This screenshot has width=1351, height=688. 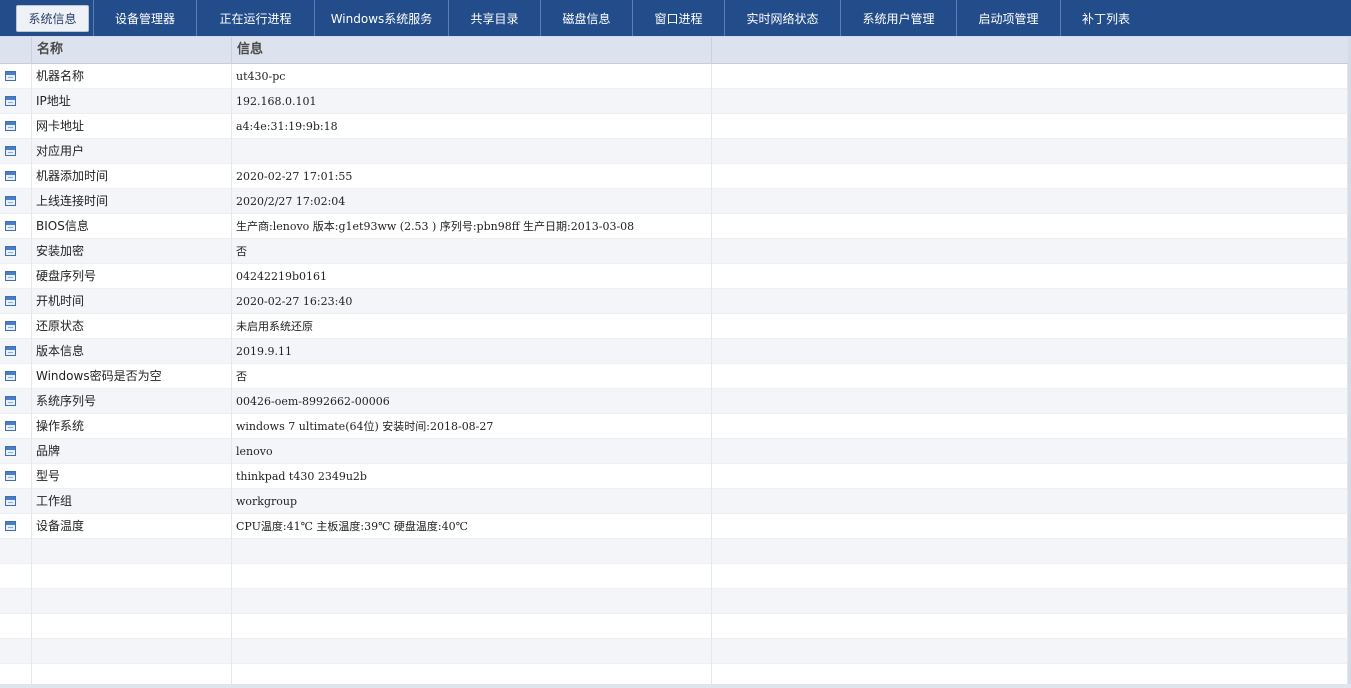 What do you see at coordinates (675, 686) in the screenshot?
I see `horizontal-scrollbar` at bounding box center [675, 686].